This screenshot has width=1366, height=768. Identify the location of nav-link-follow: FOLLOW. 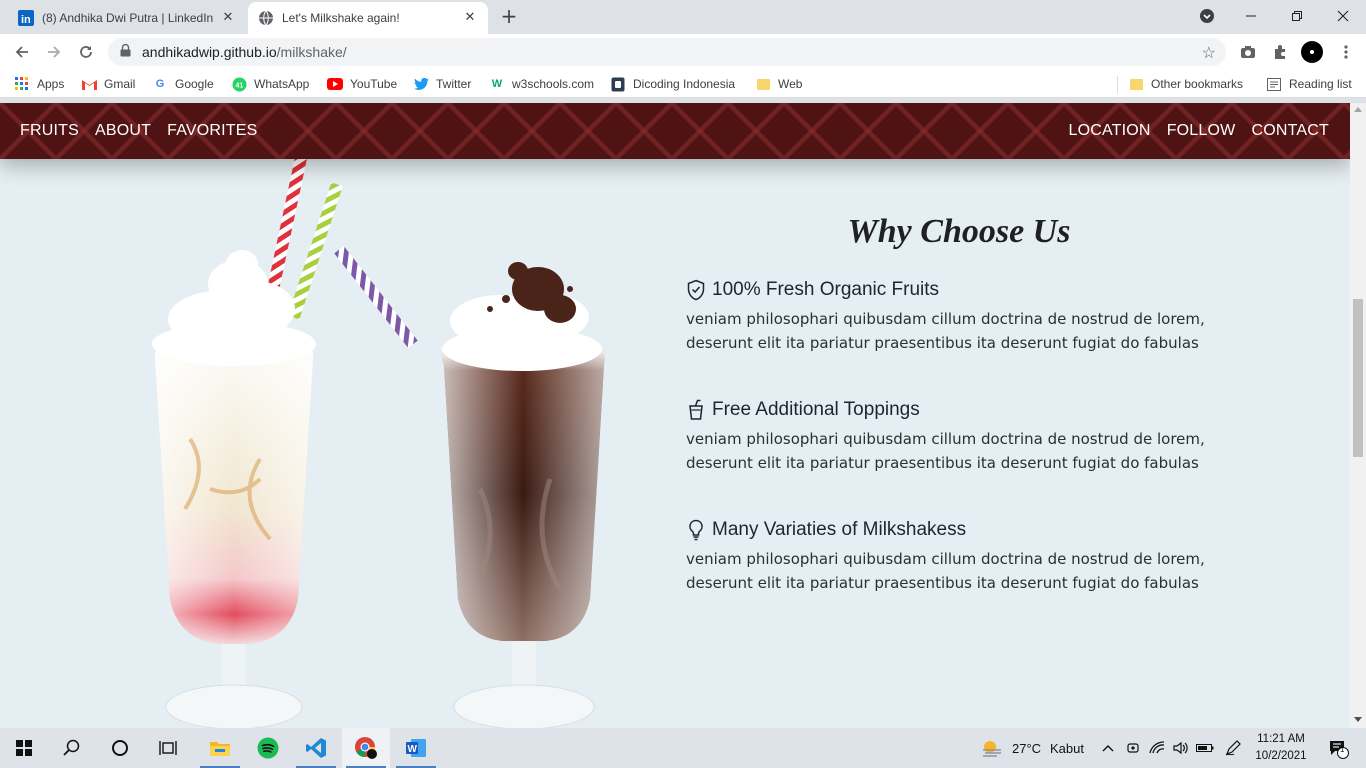
(1201, 131).